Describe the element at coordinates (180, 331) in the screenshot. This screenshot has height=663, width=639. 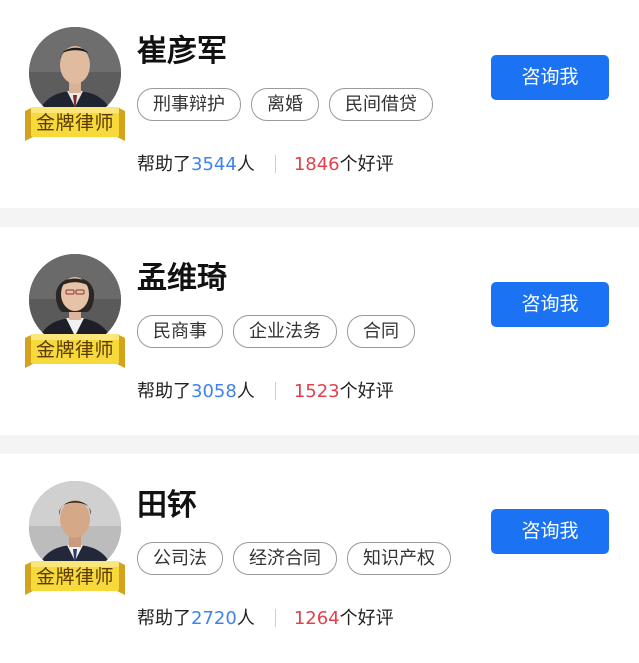
I see `specialty-tag: 民商事` at that location.